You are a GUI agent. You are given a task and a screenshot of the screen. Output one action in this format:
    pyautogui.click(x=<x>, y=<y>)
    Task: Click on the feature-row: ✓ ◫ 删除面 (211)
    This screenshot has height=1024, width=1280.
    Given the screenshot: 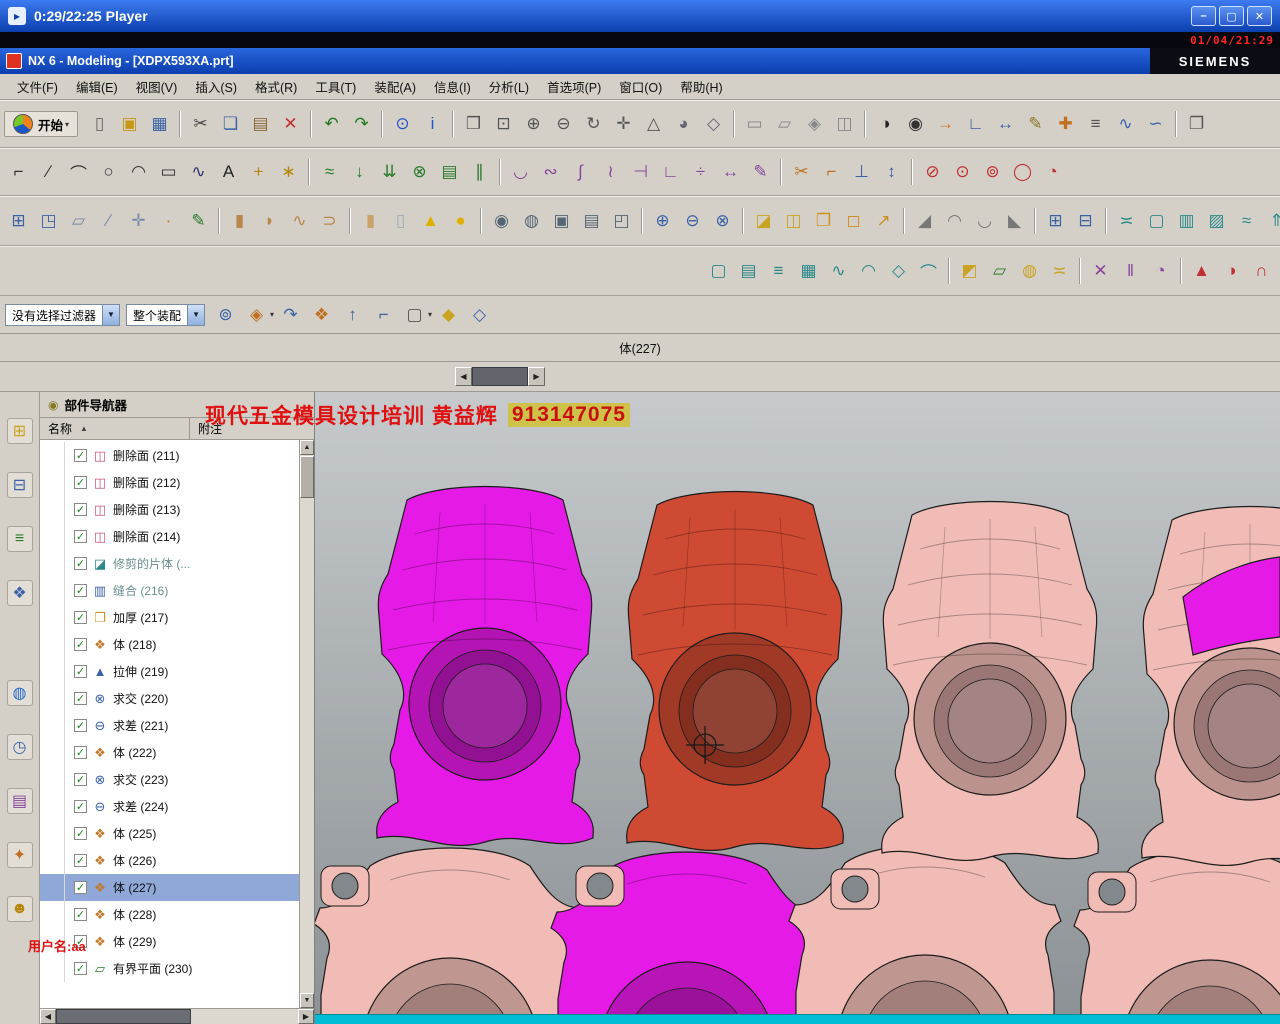 What is the action you would take?
    pyautogui.click(x=169, y=455)
    